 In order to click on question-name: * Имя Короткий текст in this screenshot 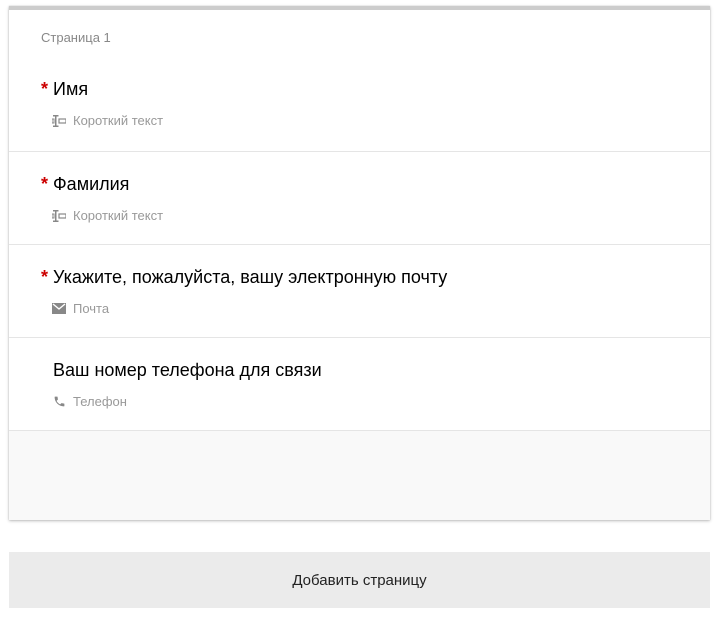, I will do `click(359, 105)`.